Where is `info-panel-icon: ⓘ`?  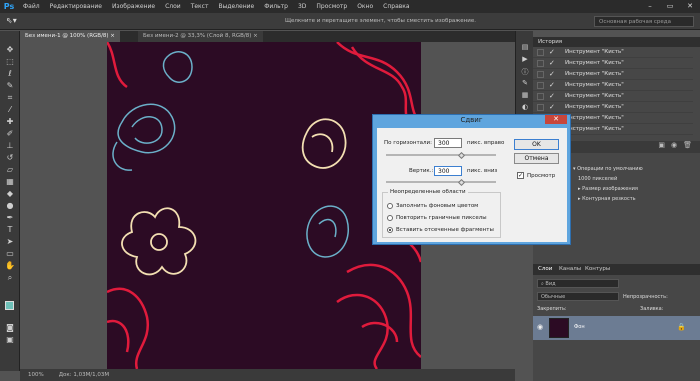 info-panel-icon: ⓘ is located at coordinates (525, 71).